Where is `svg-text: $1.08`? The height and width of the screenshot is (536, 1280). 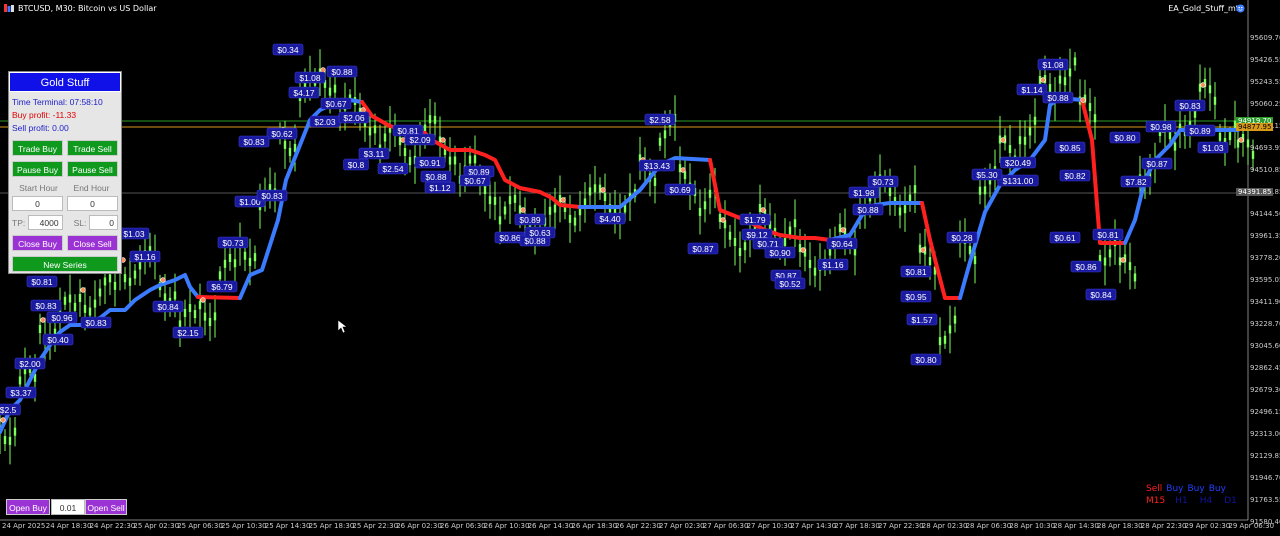
svg-text: $1.08 is located at coordinates (310, 78).